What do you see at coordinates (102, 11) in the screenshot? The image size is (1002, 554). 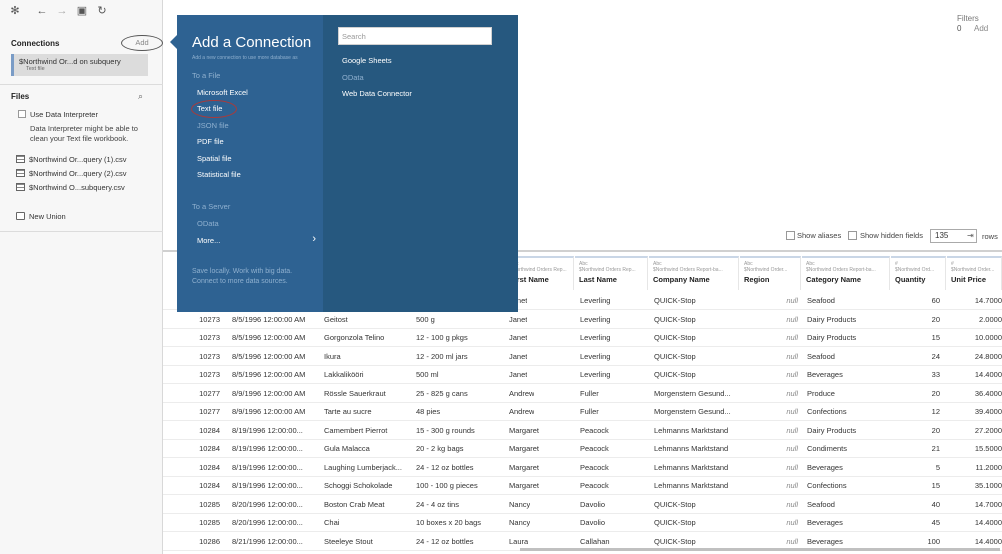 I see `refresh-icon: ↻` at bounding box center [102, 11].